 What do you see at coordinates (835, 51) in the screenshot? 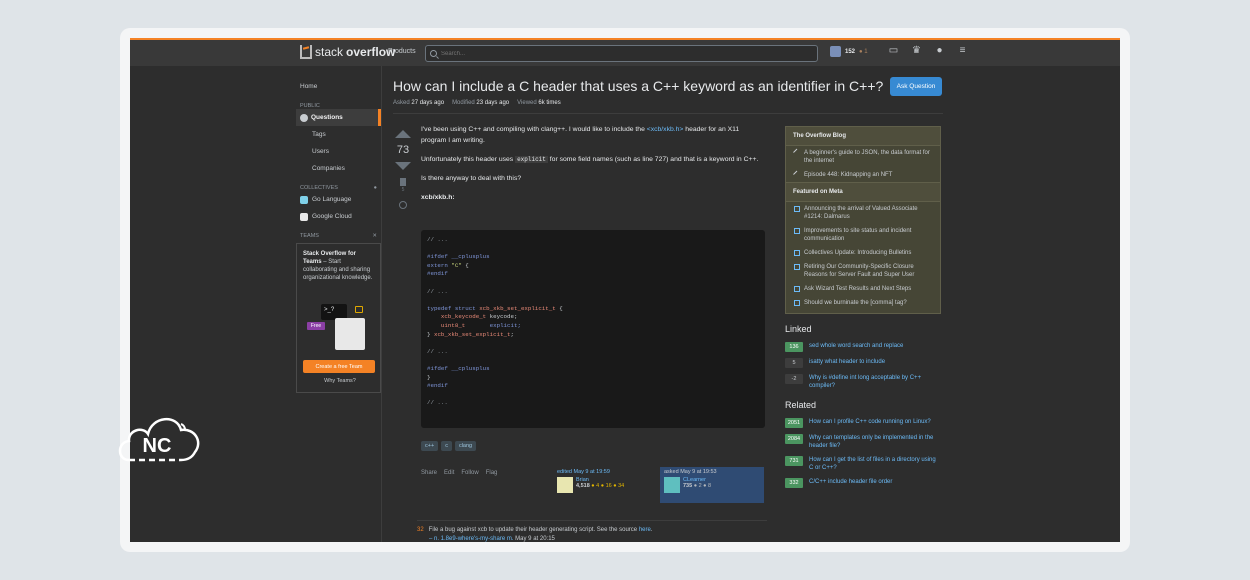
I see `user-avatar` at bounding box center [835, 51].